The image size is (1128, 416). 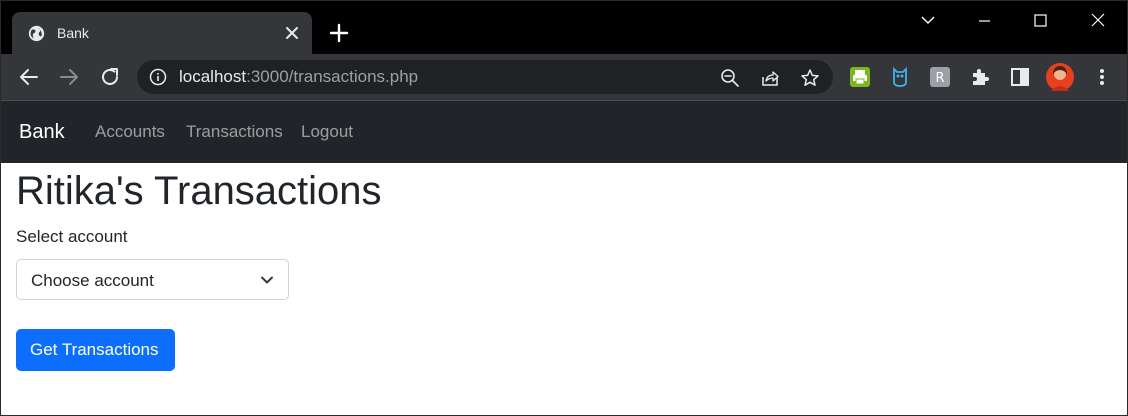 I want to click on chevron-down-icon, so click(x=267, y=280).